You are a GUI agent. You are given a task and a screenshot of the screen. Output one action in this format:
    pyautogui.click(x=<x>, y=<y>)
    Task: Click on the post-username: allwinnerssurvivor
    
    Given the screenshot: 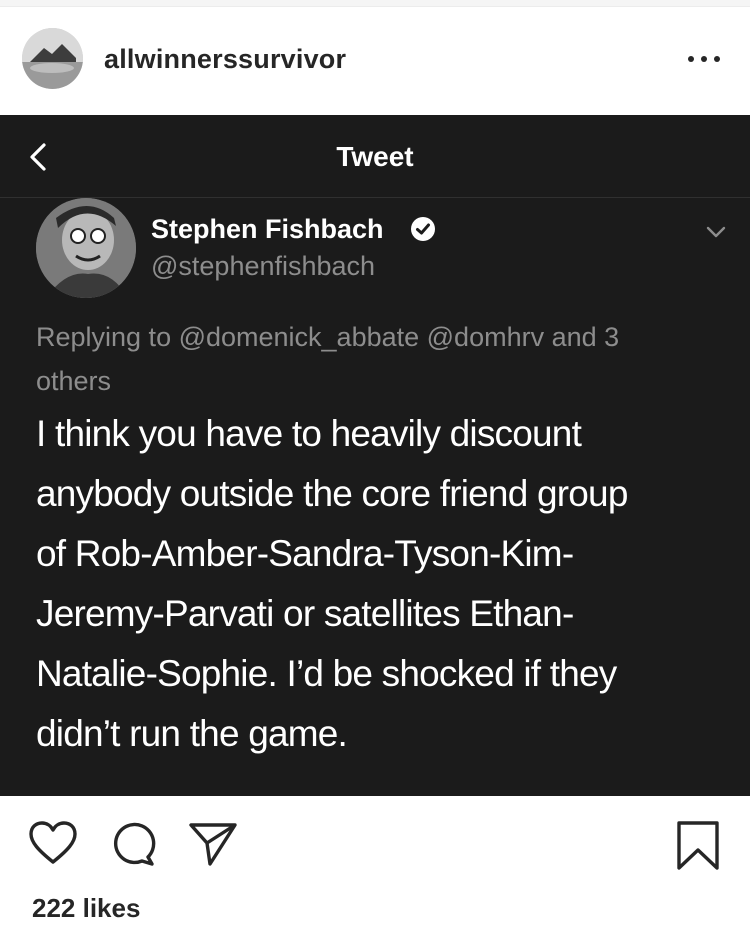 What is the action you would take?
    pyautogui.click(x=225, y=59)
    